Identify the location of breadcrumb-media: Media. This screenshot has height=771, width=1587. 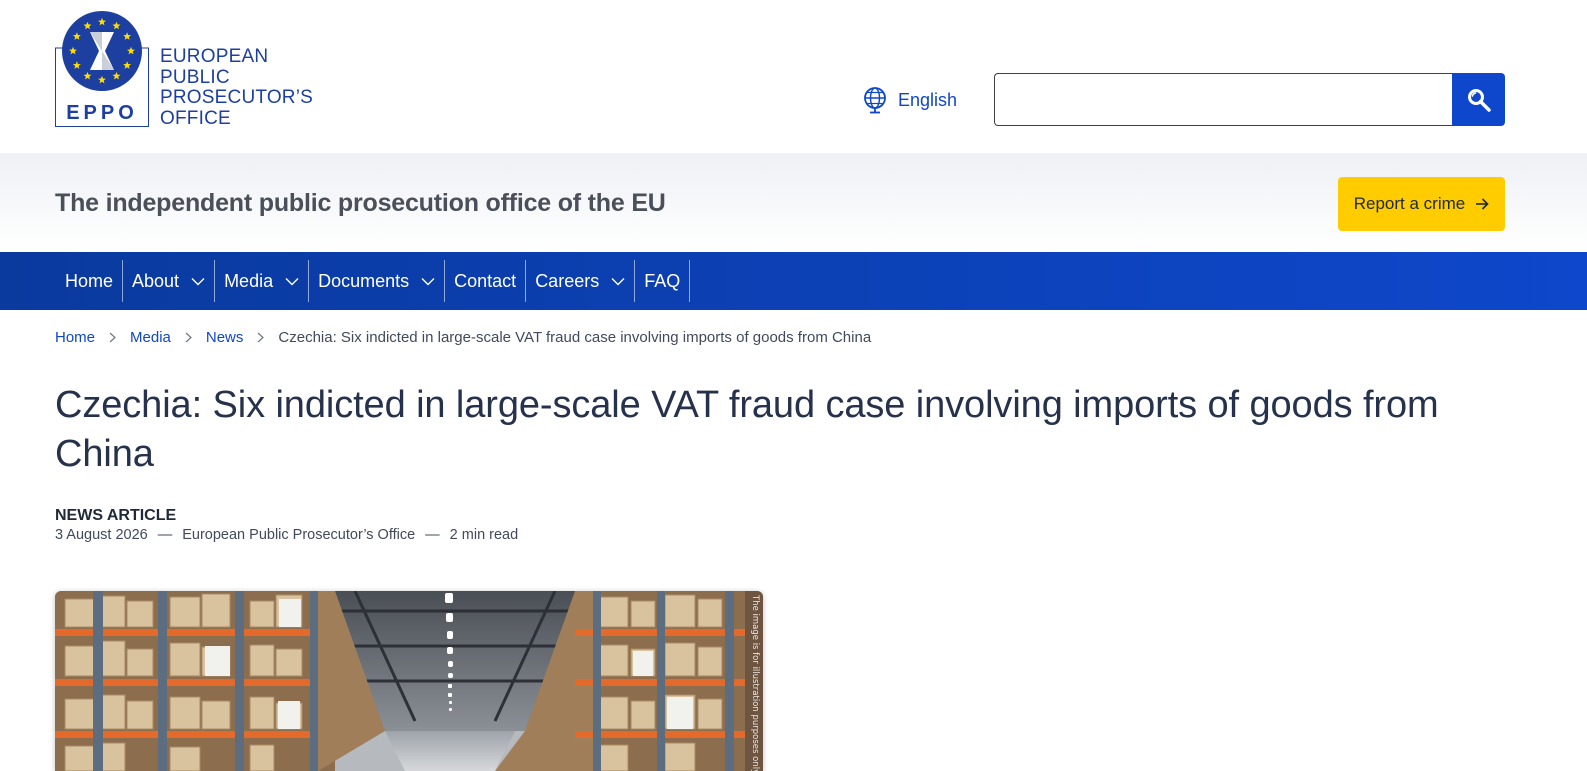
(150, 337).